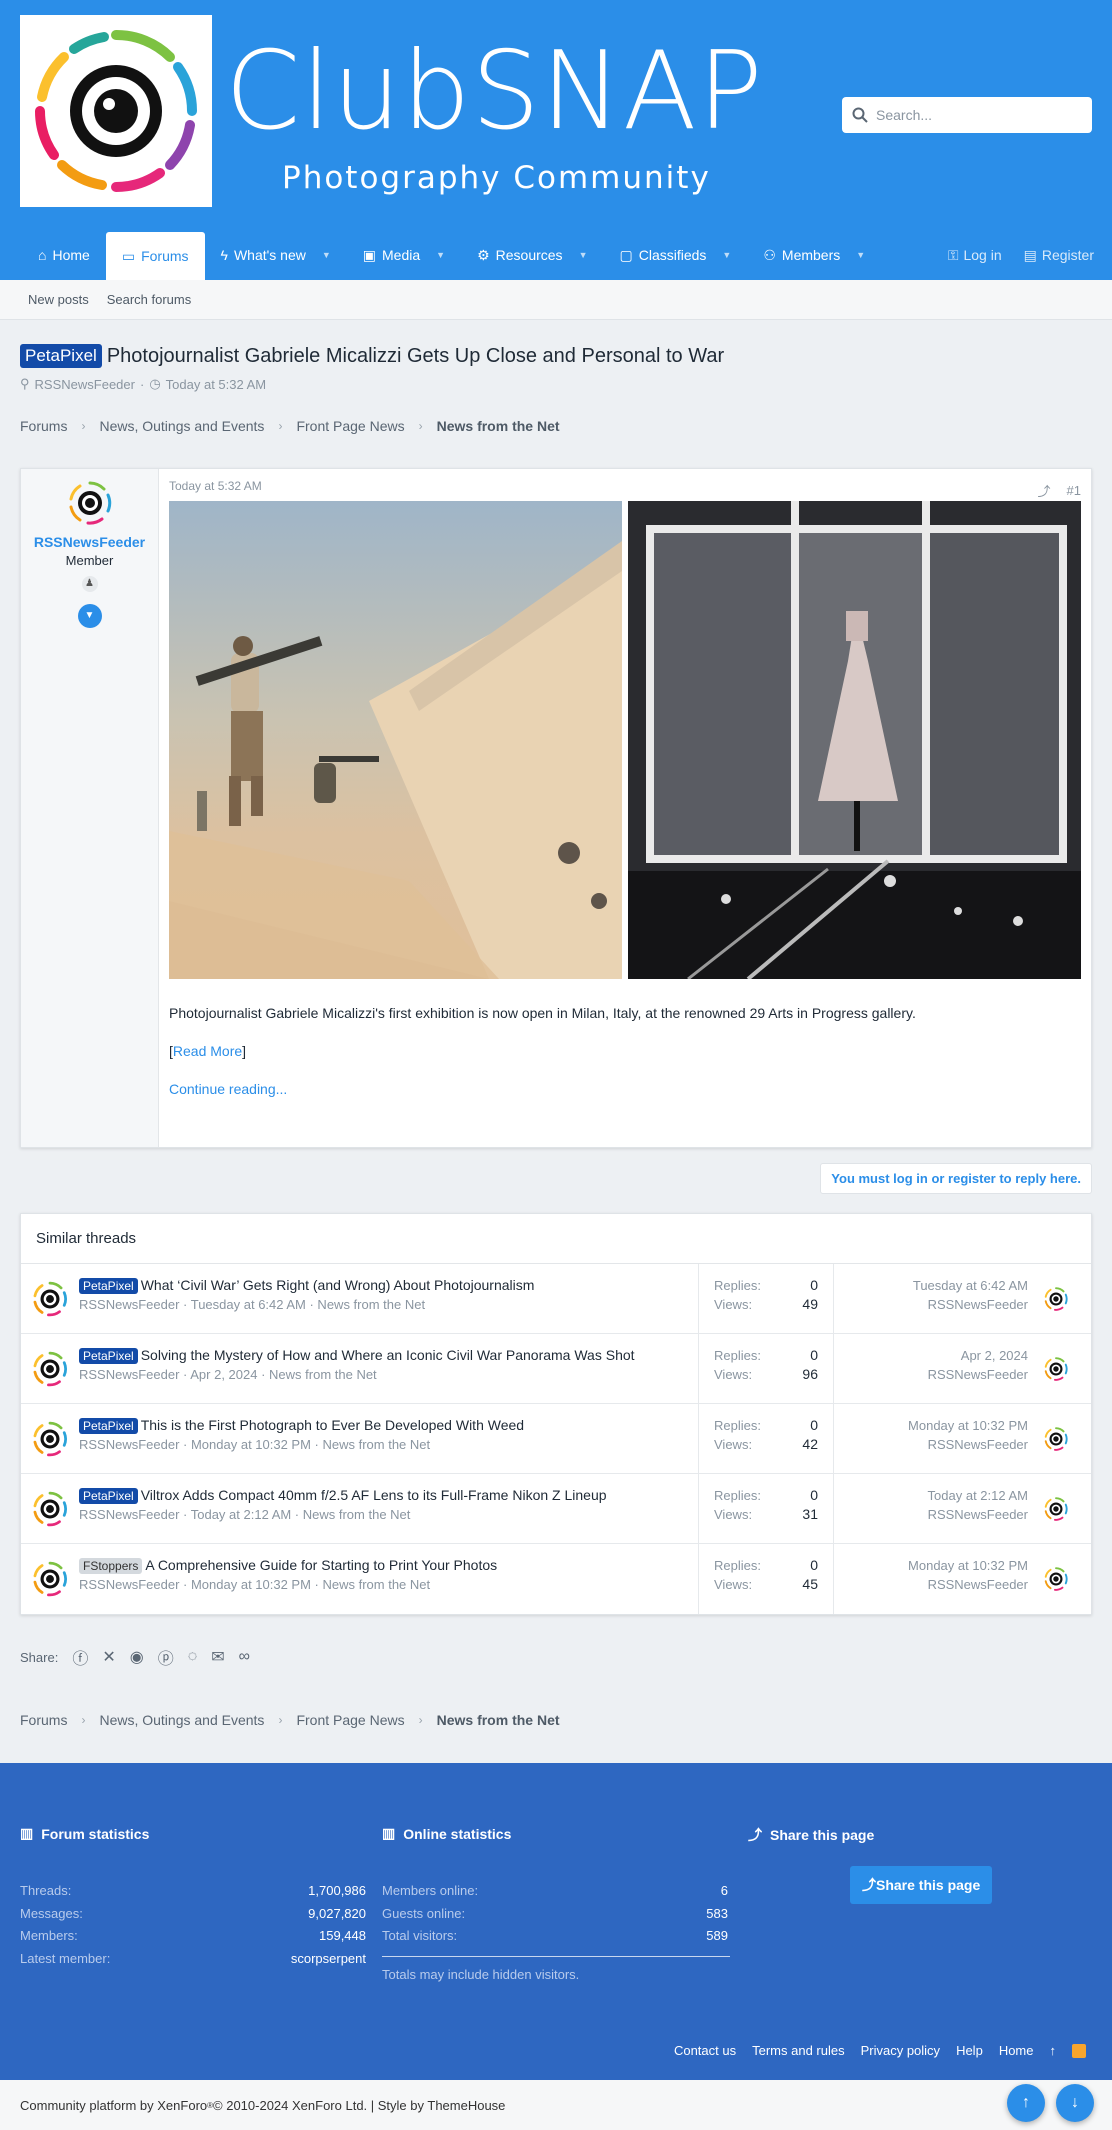 This screenshot has width=1112, height=2130. What do you see at coordinates (108, 1657) in the screenshot?
I see `x-twitter-icon: ✕` at bounding box center [108, 1657].